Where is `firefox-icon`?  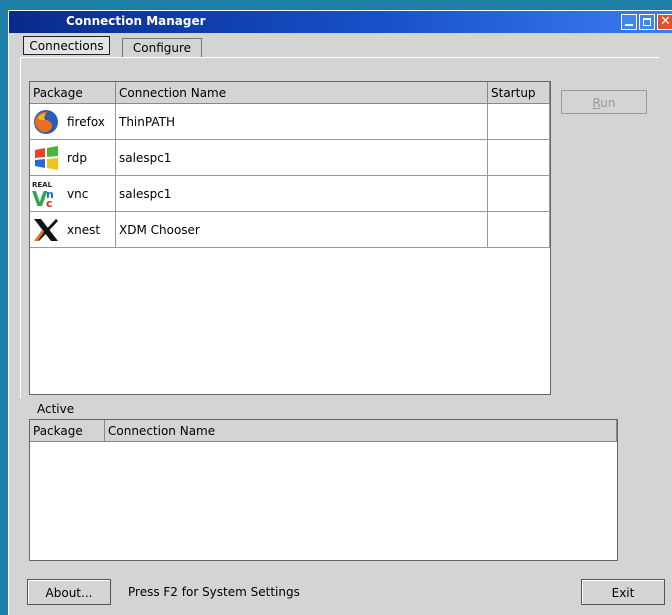 firefox-icon is located at coordinates (46, 122).